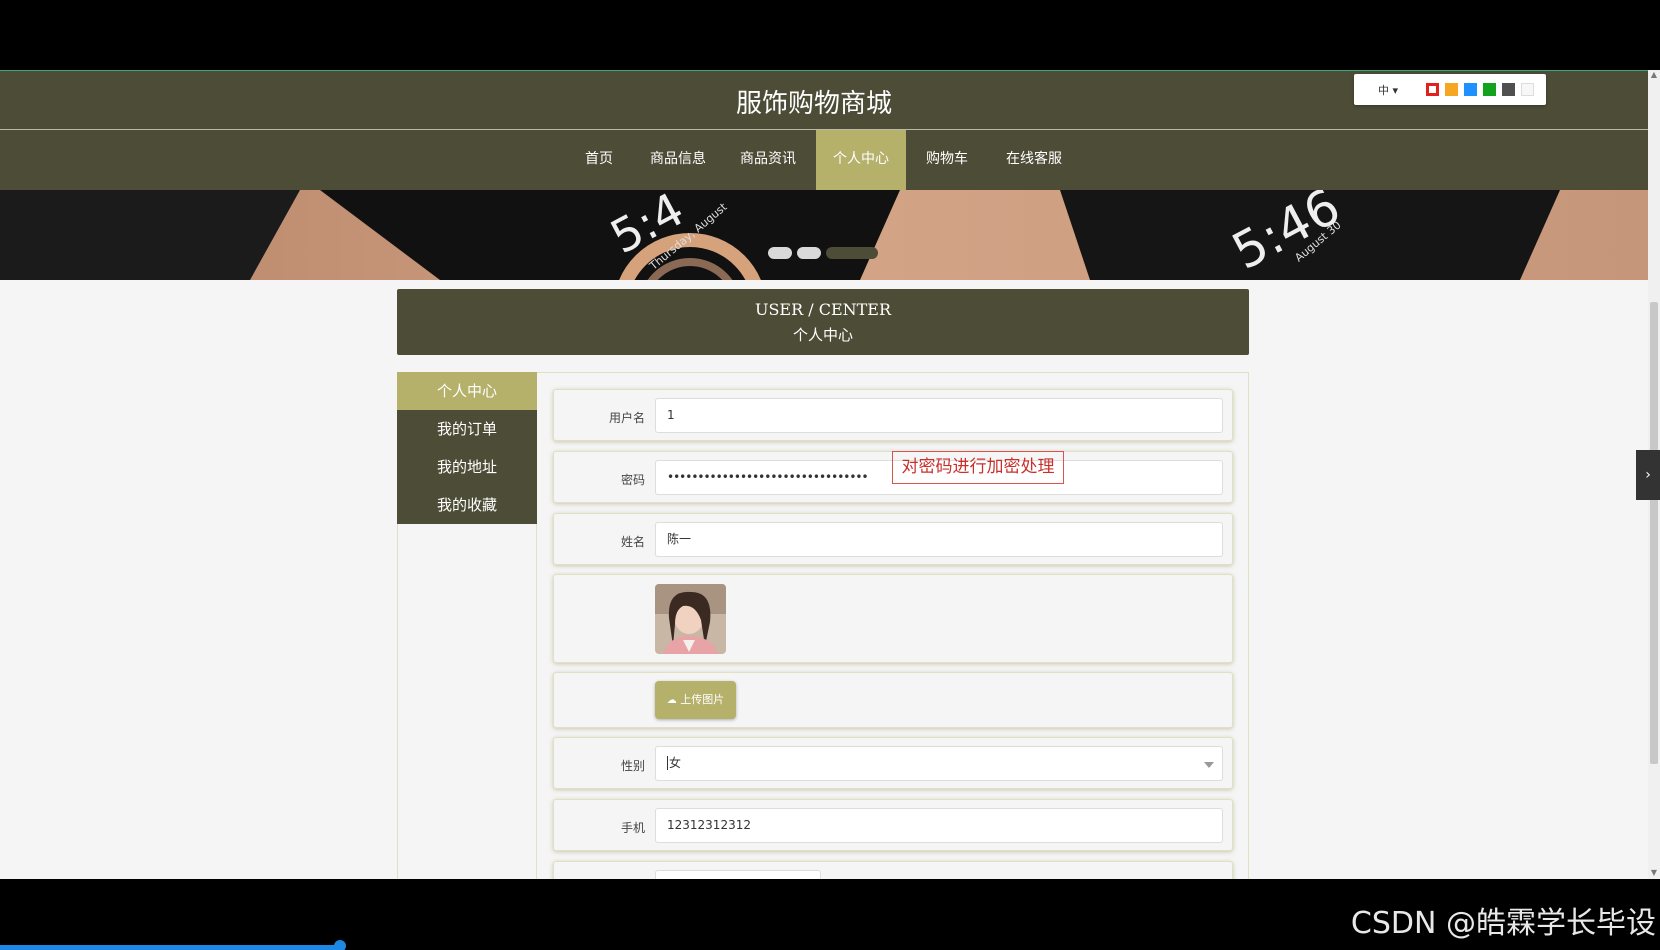 The image size is (1660, 950). Describe the element at coordinates (824, 100) in the screenshot. I see `site-header: 服饰购物商城 中 ▾` at that location.